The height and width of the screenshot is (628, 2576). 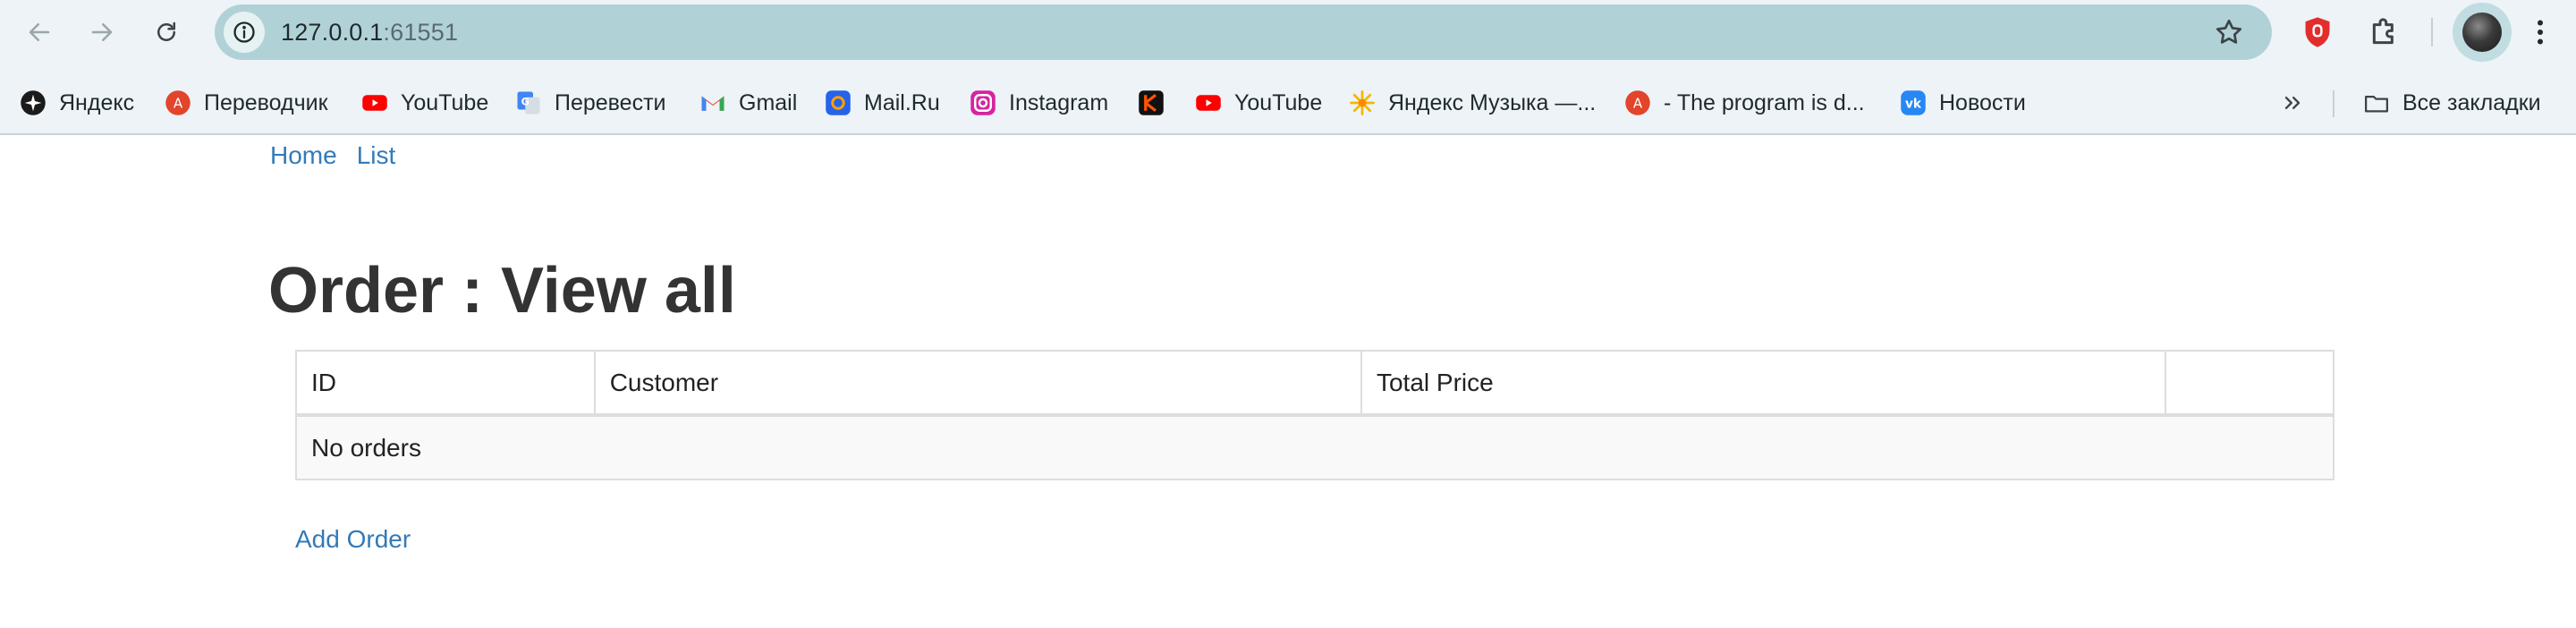 I want to click on bookmark-label: Mail.Ru, so click(x=902, y=102).